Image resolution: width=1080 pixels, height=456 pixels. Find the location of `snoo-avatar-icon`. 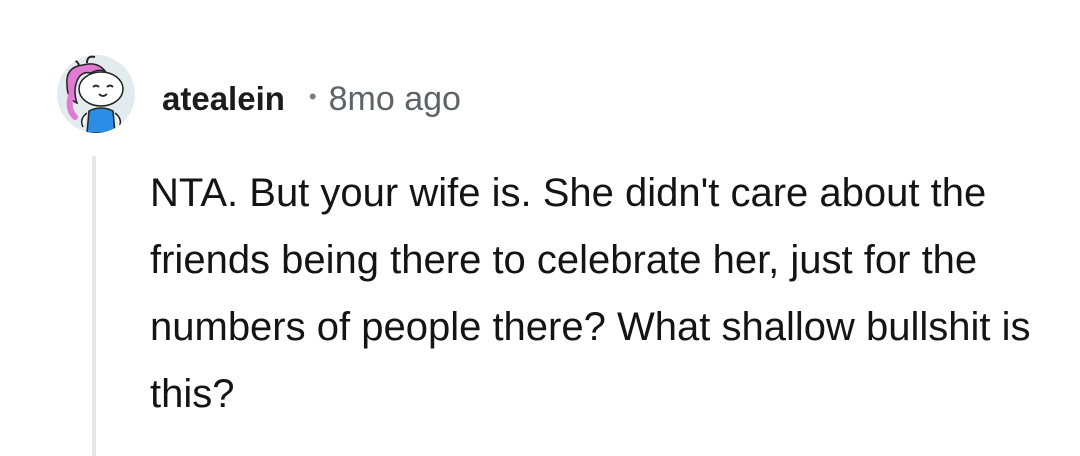

snoo-avatar-icon is located at coordinates (95, 94).